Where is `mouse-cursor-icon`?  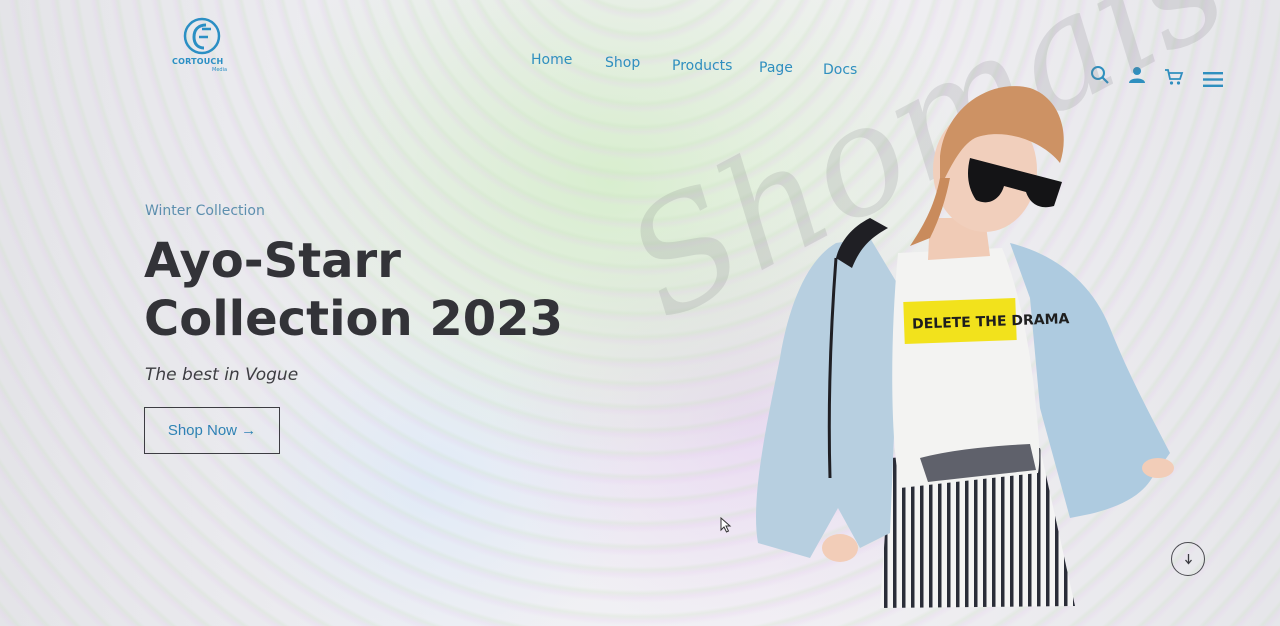
mouse-cursor-icon is located at coordinates (726, 525).